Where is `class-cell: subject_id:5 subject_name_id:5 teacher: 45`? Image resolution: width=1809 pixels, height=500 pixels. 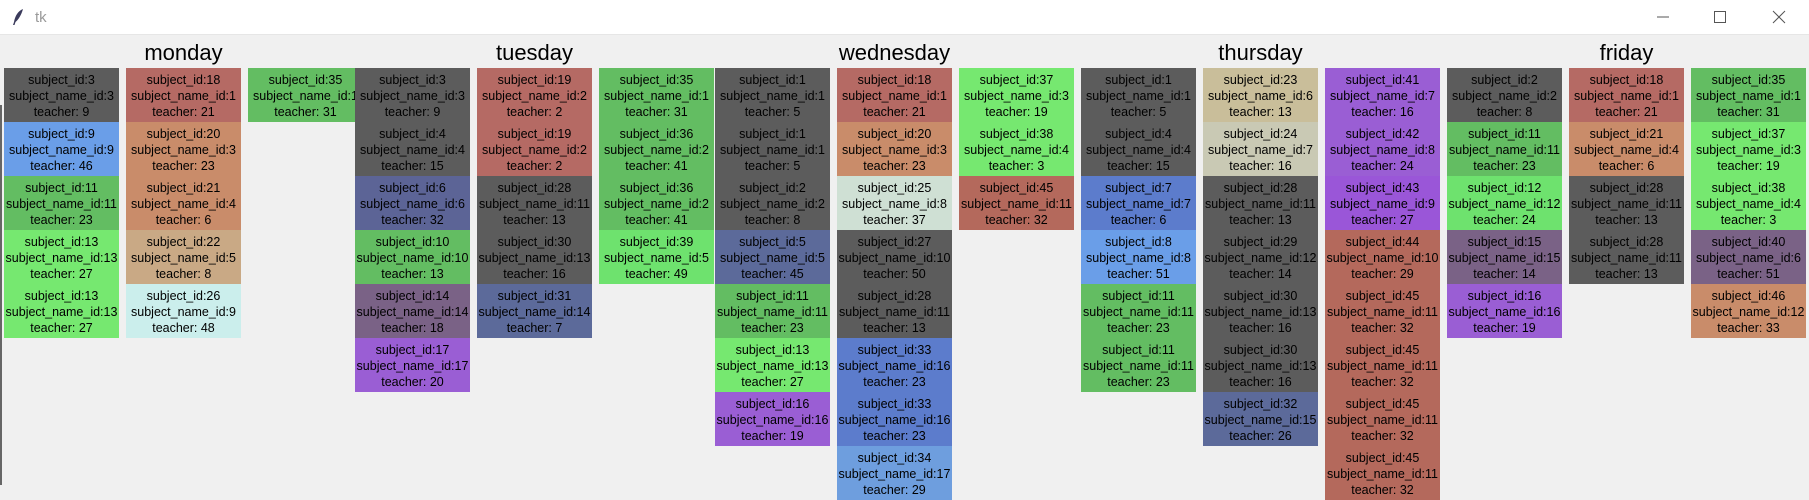
class-cell: subject_id:5 subject_name_id:5 teacher: 45 is located at coordinates (772, 257).